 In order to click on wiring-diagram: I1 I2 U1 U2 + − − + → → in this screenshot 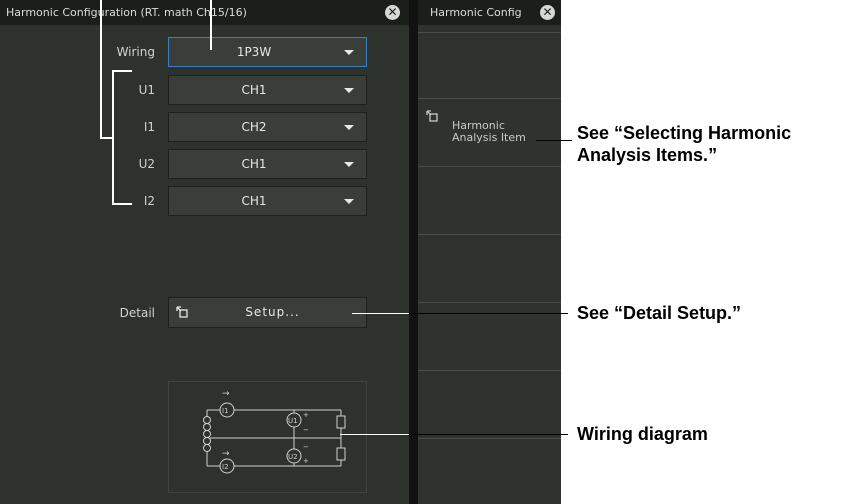, I will do `click(267, 437)`.